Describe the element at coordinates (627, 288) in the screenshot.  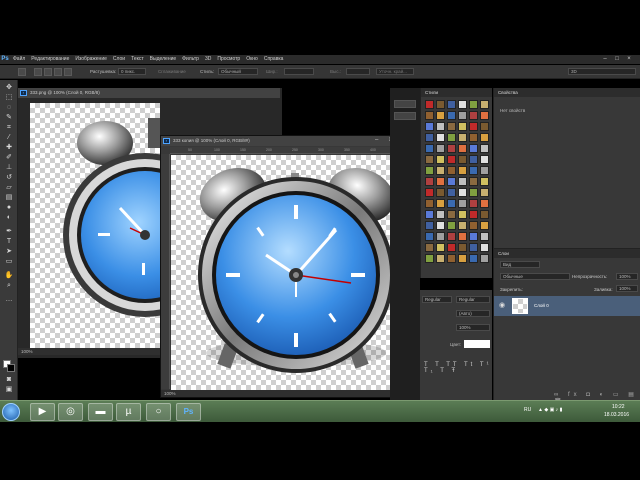
I see `fill-input: 100%` at that location.